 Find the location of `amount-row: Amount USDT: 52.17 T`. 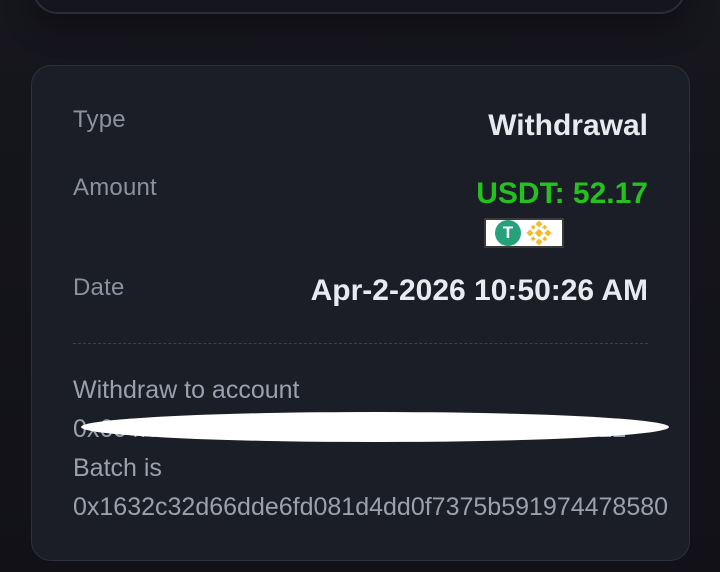

amount-row: Amount USDT: 52.17 T is located at coordinates (360, 214).